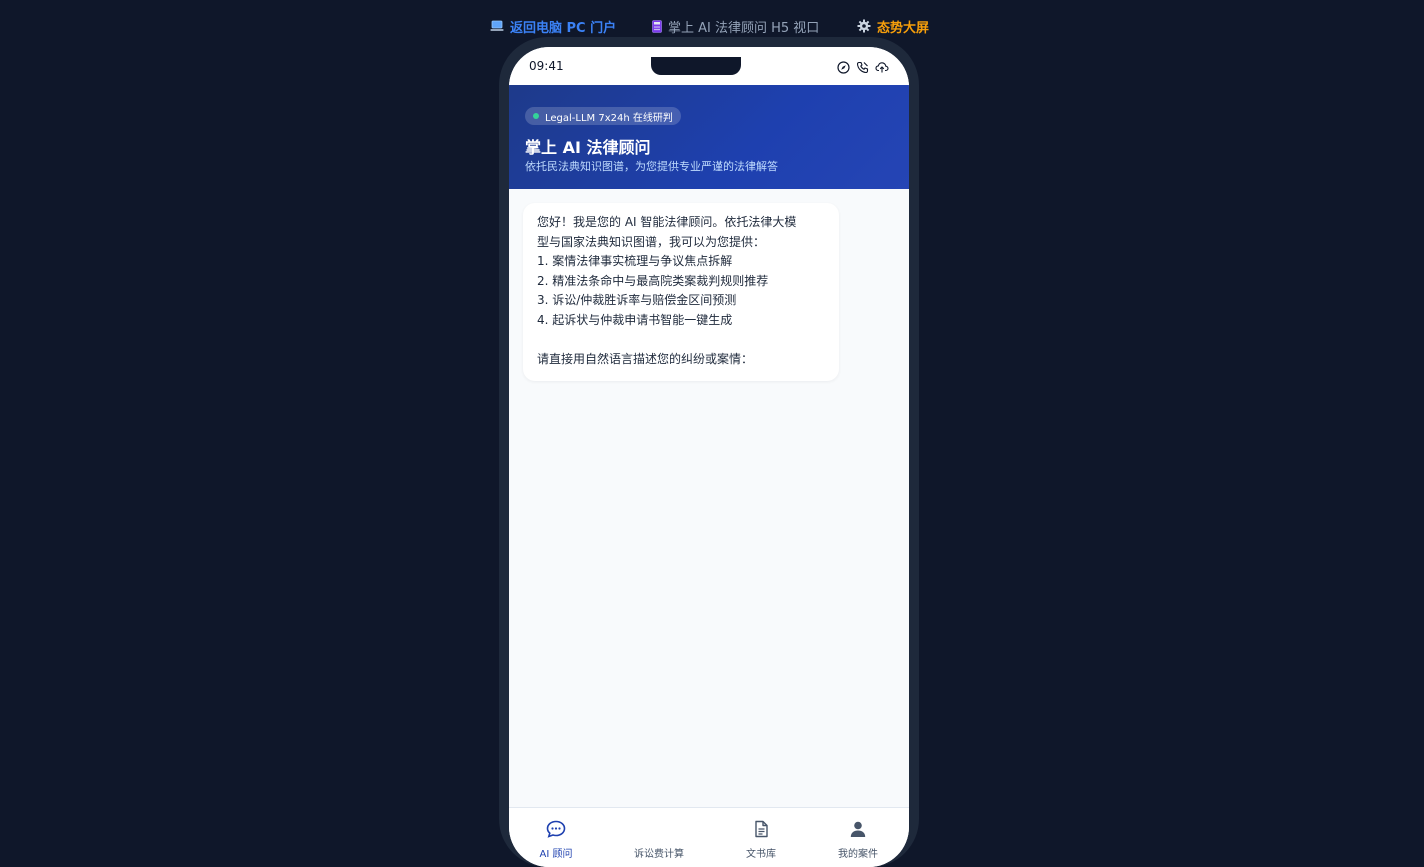  I want to click on gear-icon, so click(864, 26).